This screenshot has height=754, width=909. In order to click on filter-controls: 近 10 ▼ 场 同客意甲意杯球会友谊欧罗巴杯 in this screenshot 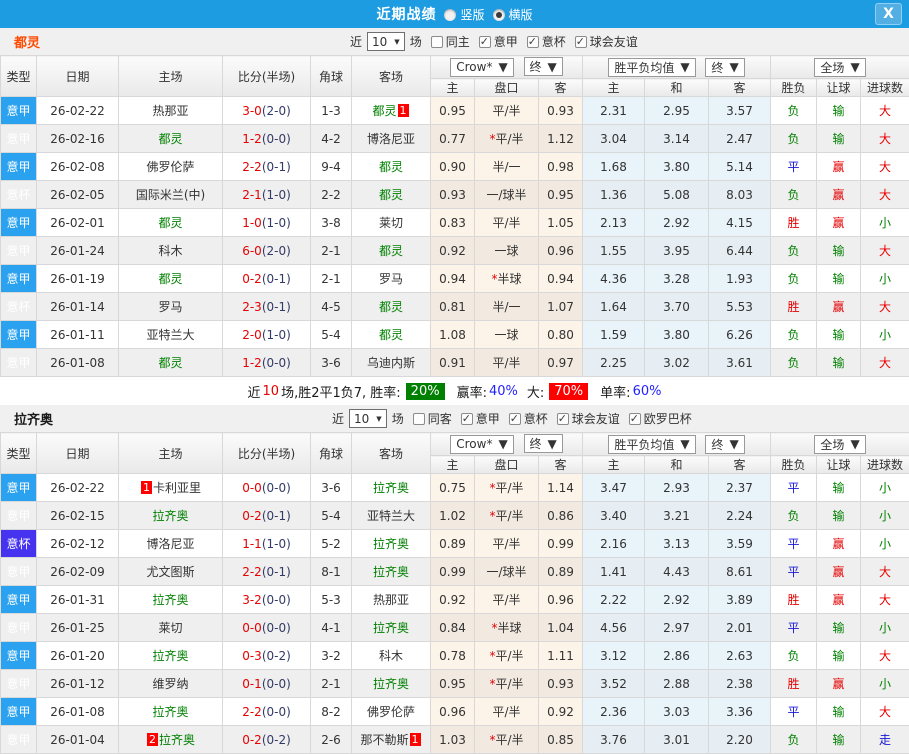, I will do `click(512, 418)`.